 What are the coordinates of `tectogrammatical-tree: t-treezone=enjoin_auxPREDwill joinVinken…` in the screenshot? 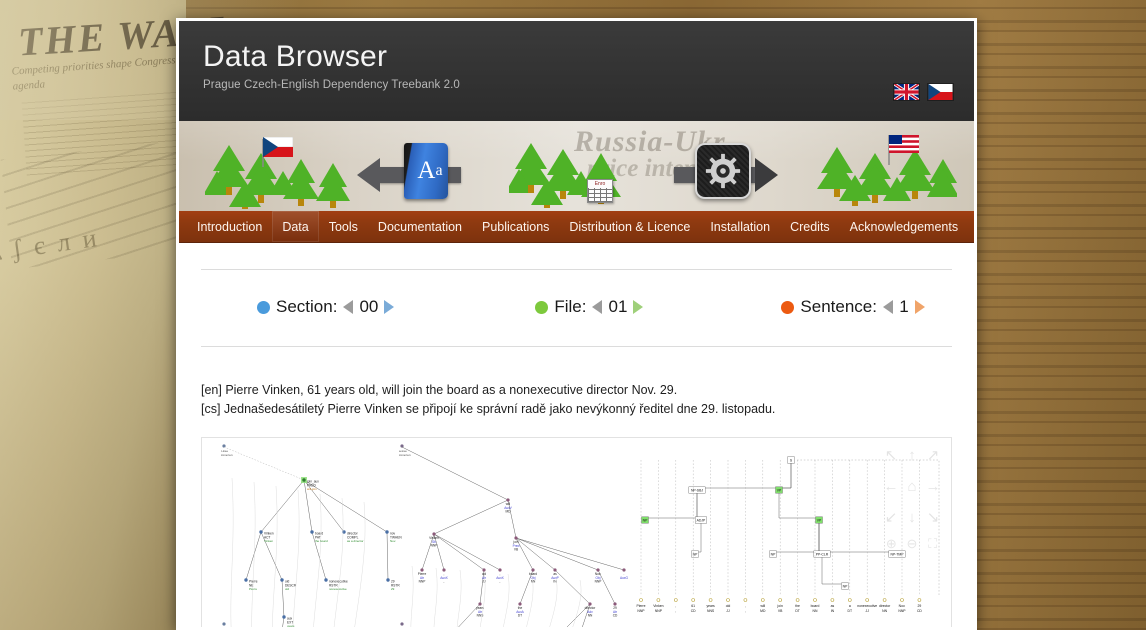 It's located at (311, 537).